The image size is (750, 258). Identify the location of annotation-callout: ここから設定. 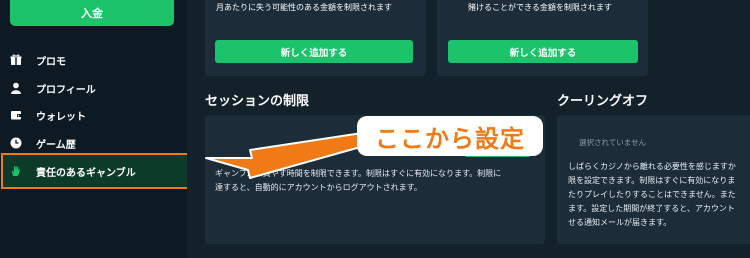
(450, 136).